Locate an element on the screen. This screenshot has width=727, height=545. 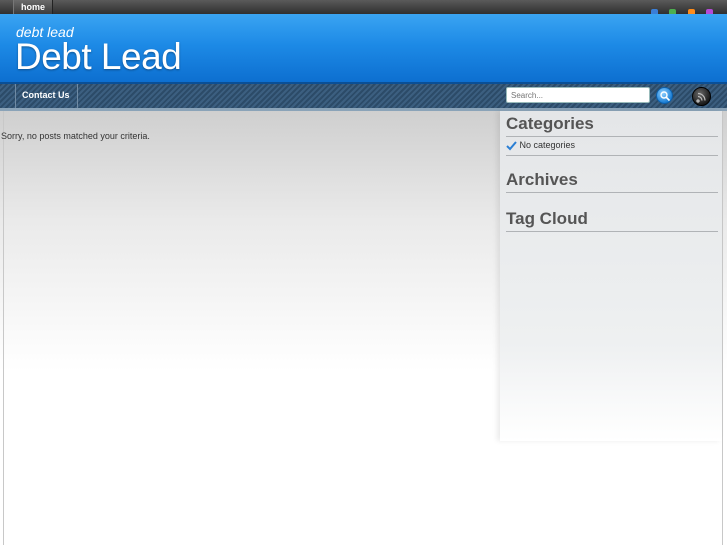
archives-heading: Archives is located at coordinates (612, 181).